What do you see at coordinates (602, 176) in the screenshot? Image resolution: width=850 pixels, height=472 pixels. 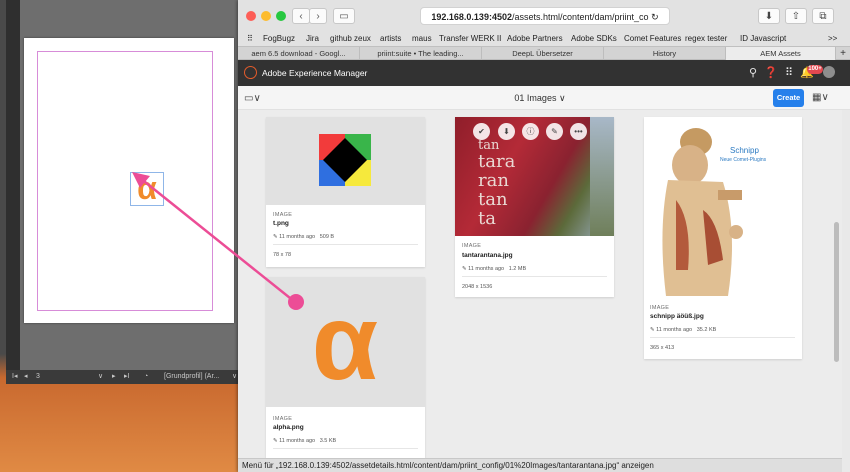 I see `thumbnail-sky` at bounding box center [602, 176].